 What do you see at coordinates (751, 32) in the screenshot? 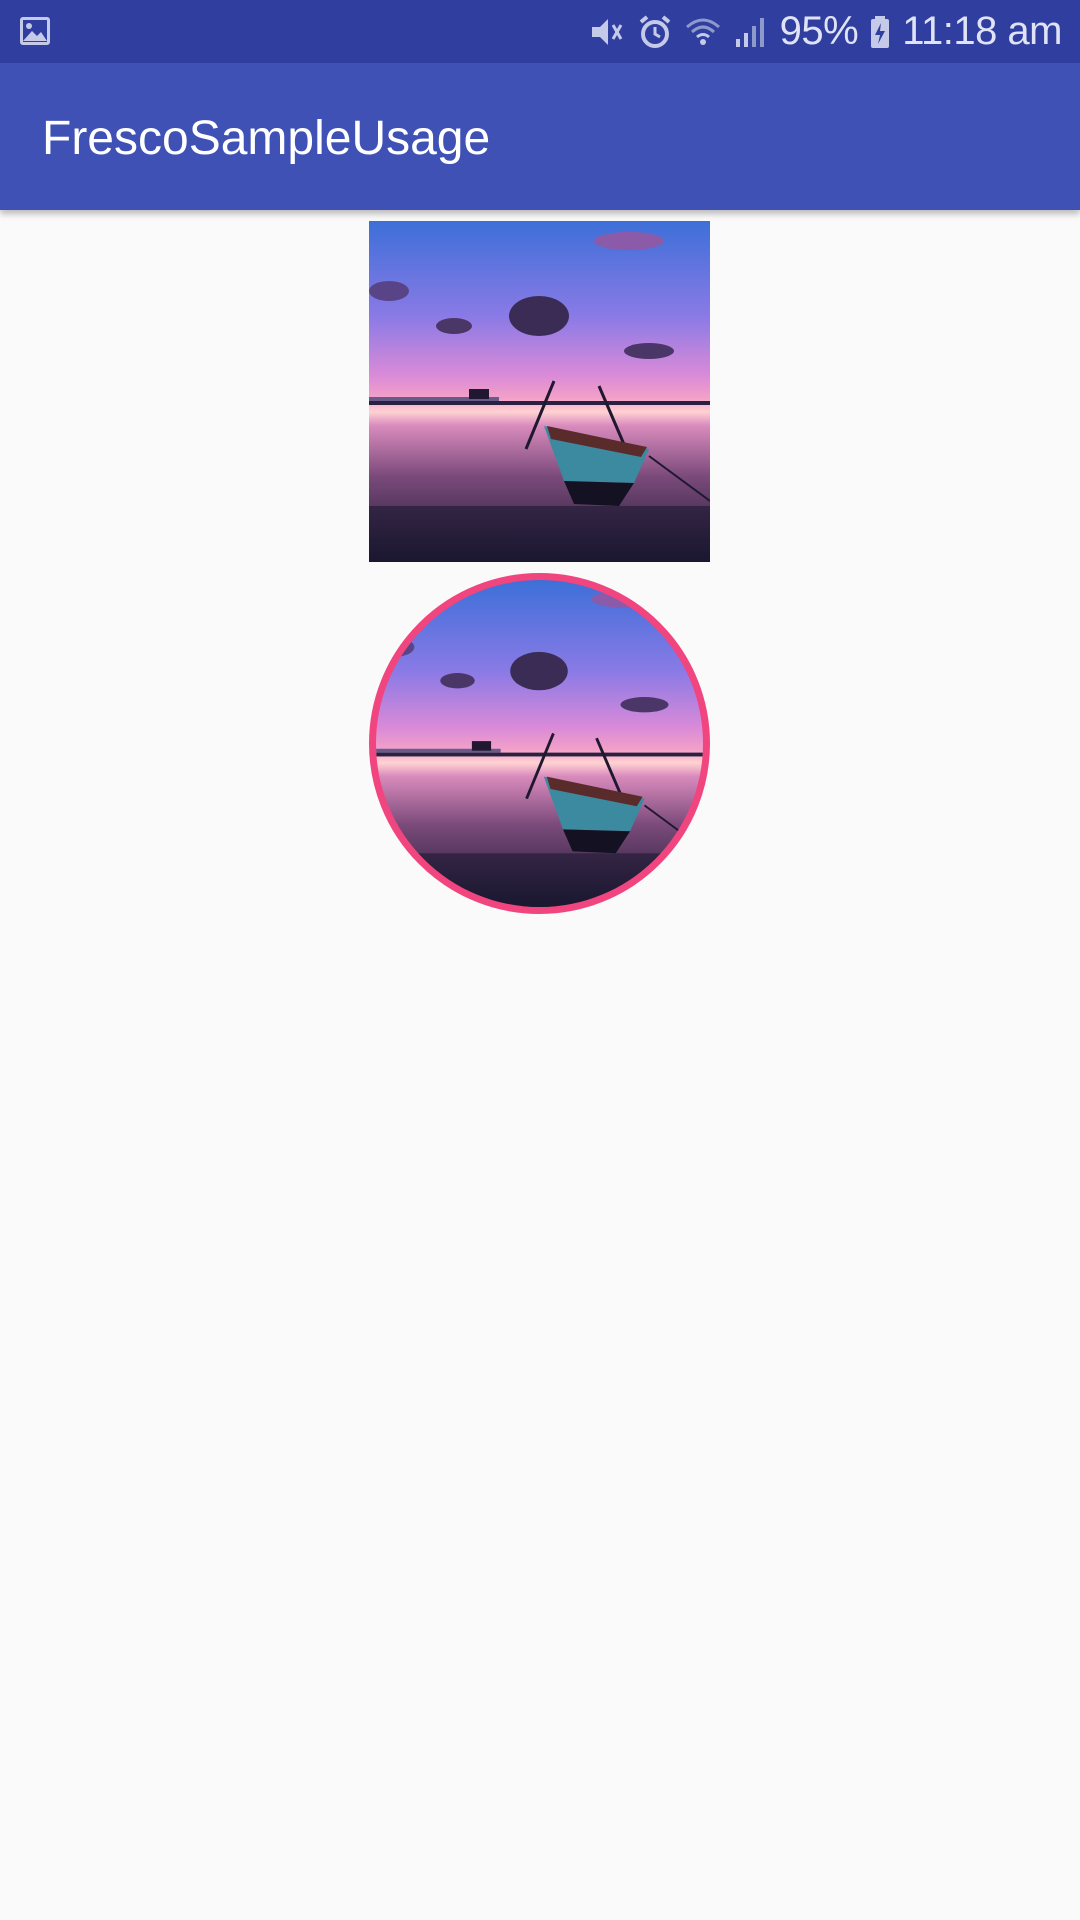
I see `signal-icon` at bounding box center [751, 32].